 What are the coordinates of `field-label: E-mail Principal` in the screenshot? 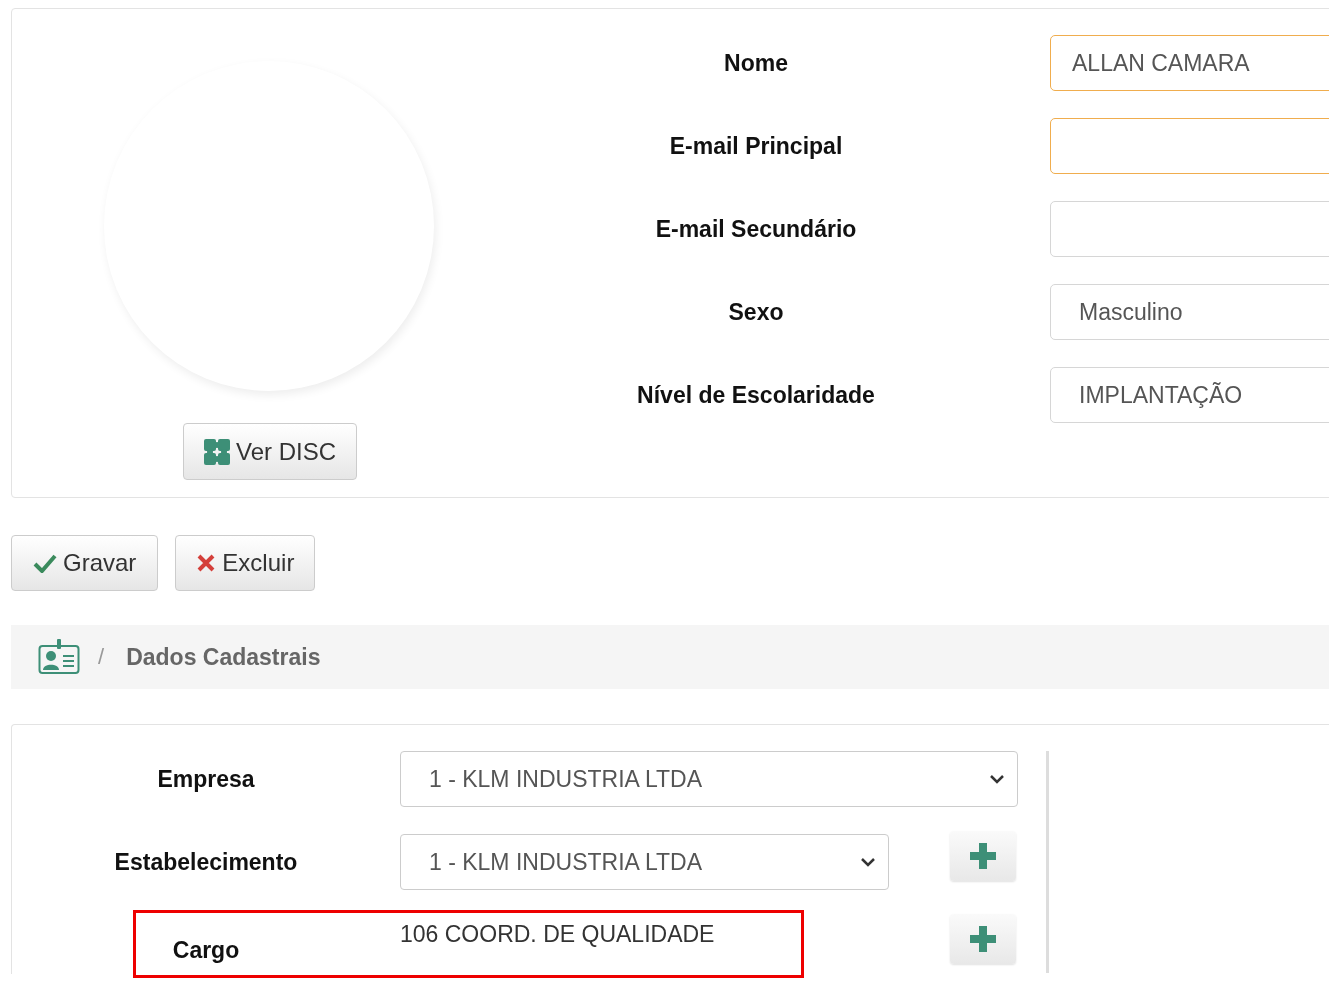 It's located at (756, 146).